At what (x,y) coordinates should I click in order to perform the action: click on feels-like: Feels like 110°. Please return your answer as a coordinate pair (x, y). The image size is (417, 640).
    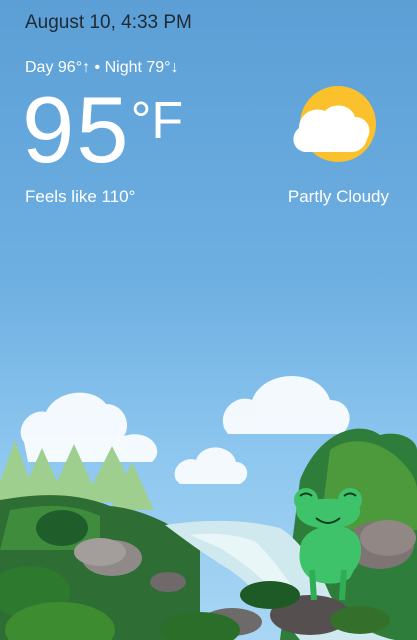
    Looking at the image, I should click on (80, 196).